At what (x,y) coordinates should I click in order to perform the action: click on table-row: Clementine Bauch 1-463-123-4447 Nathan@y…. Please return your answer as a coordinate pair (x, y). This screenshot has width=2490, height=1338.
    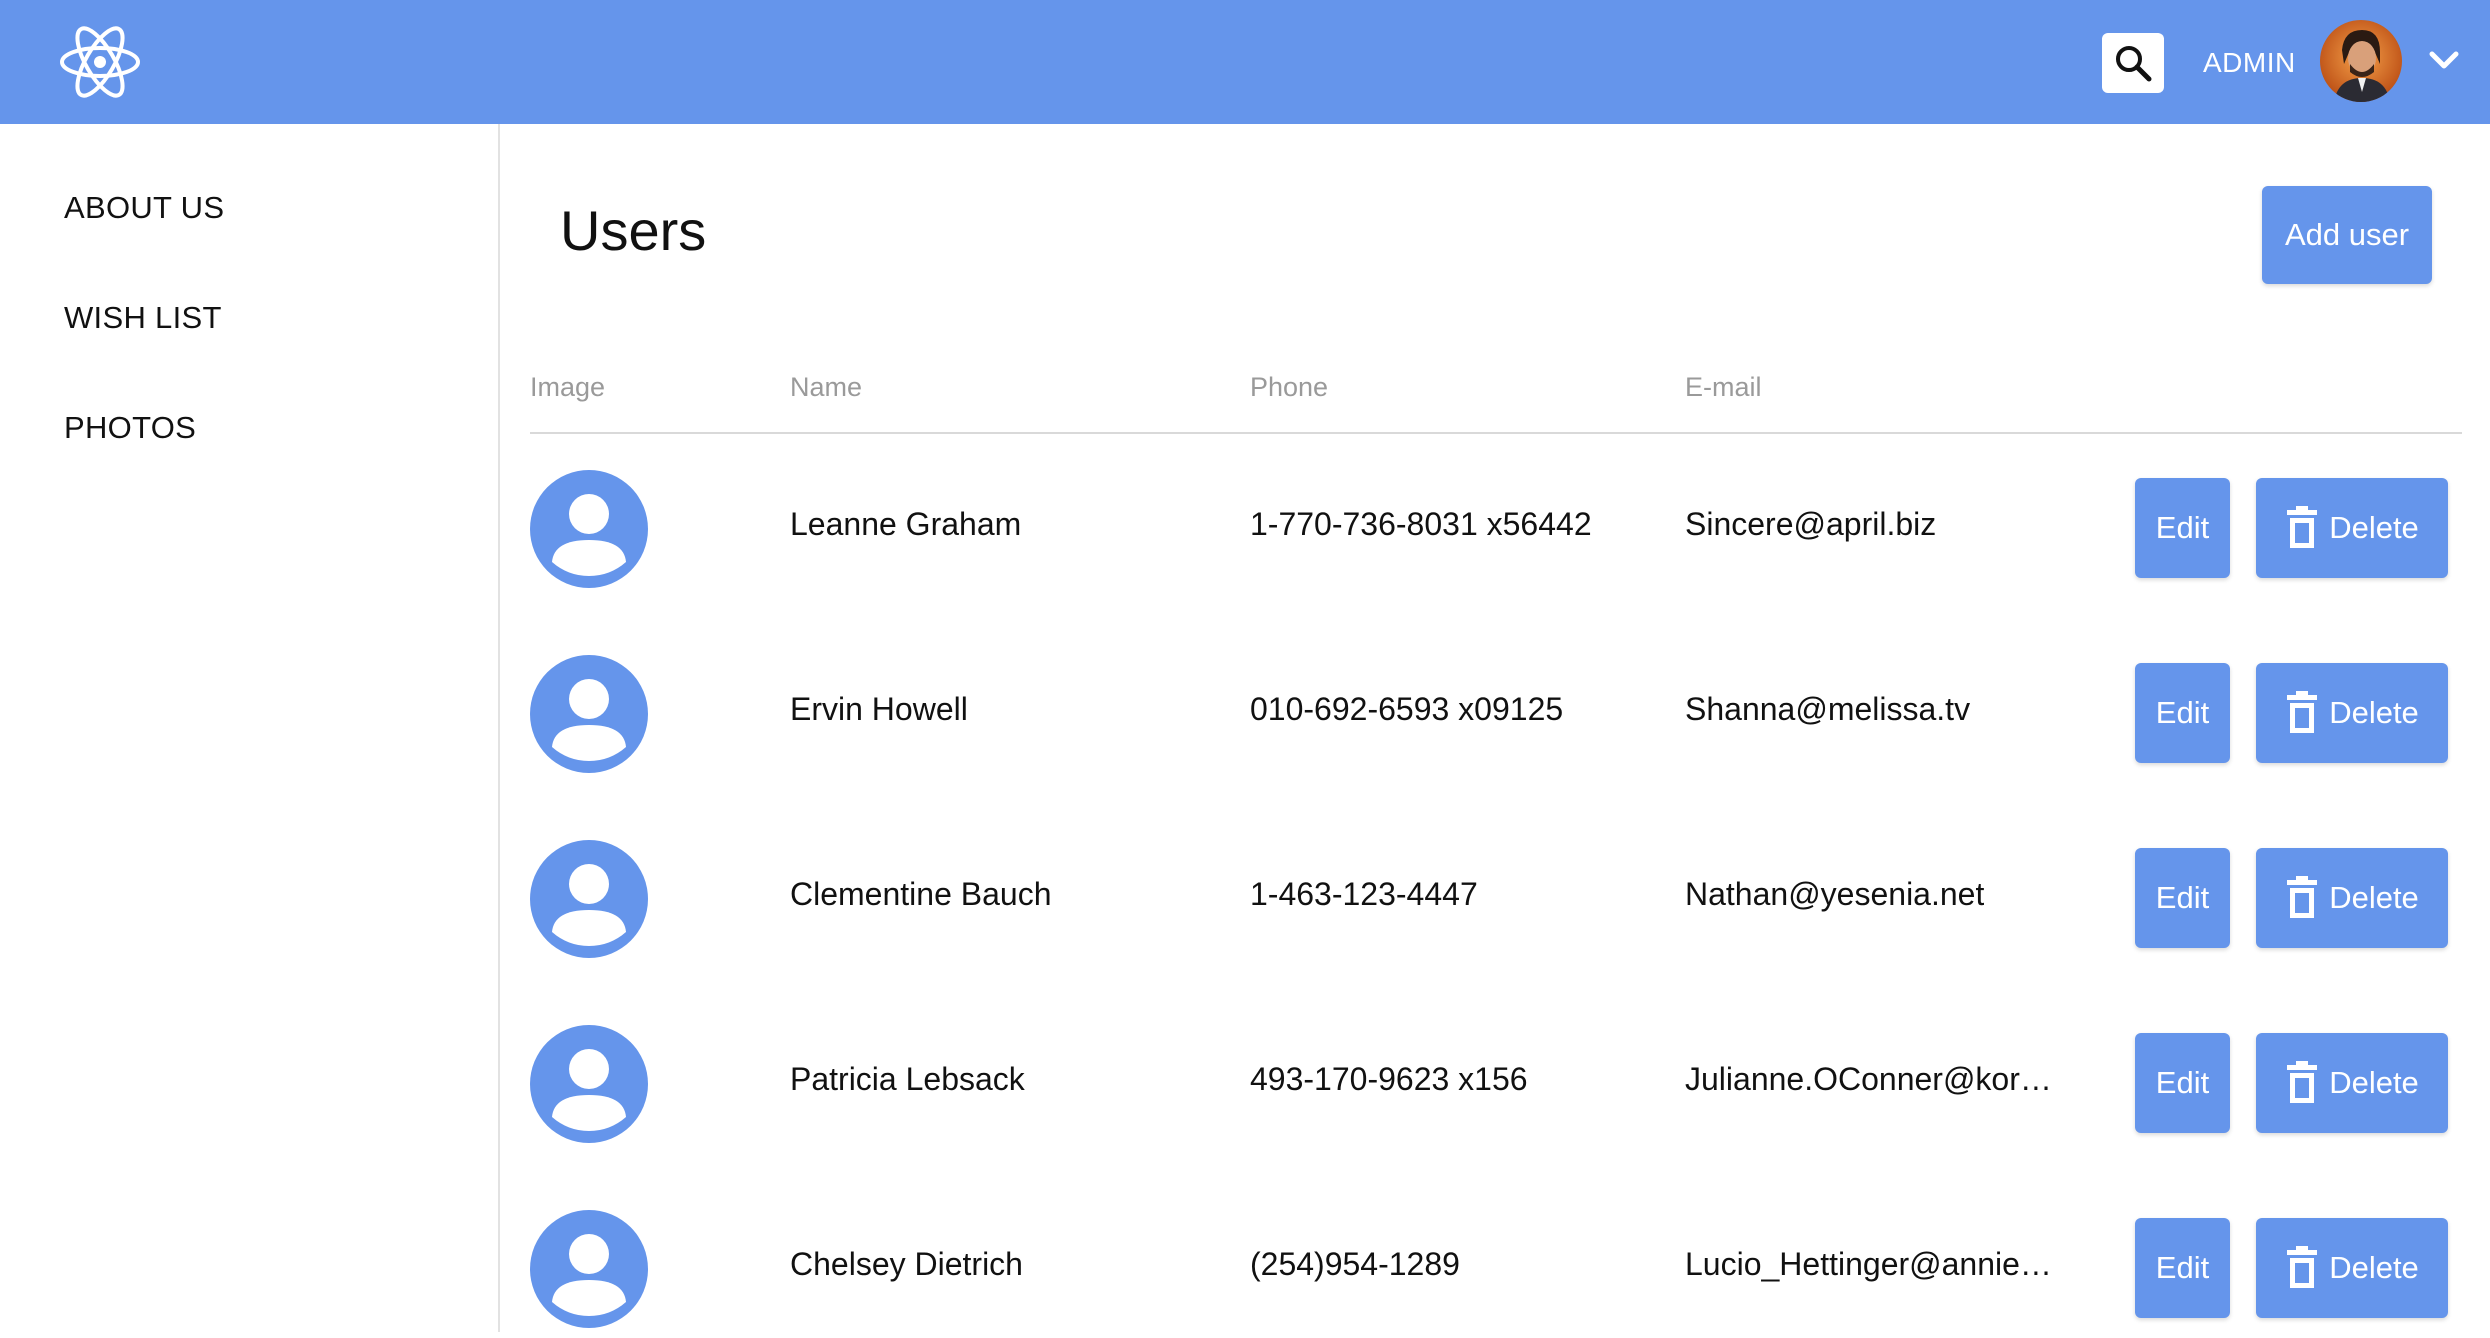
    Looking at the image, I should click on (1245, 898).